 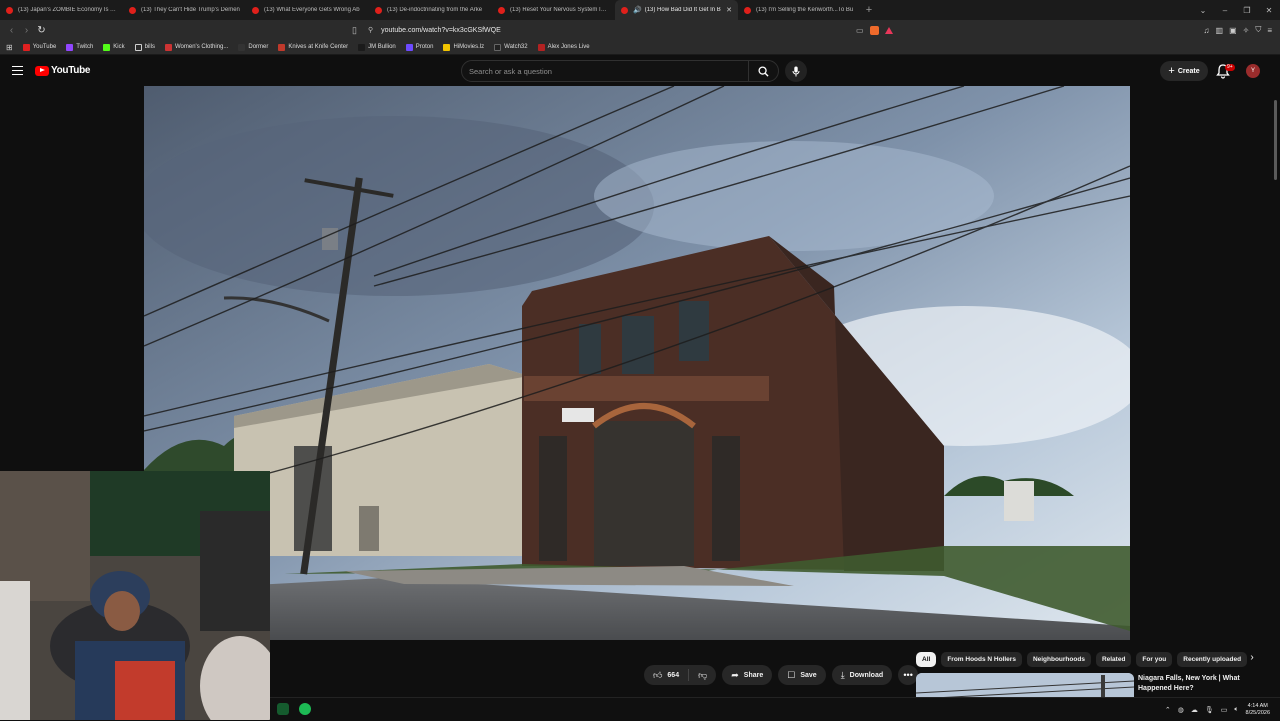 I want to click on youtube-logo: YouTube, so click(x=63, y=70).